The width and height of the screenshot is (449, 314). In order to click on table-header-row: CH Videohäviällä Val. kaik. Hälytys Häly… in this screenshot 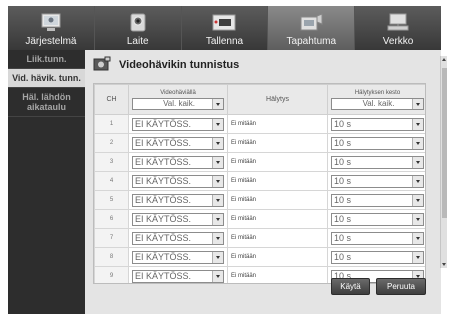, I will do `click(259, 99)`.